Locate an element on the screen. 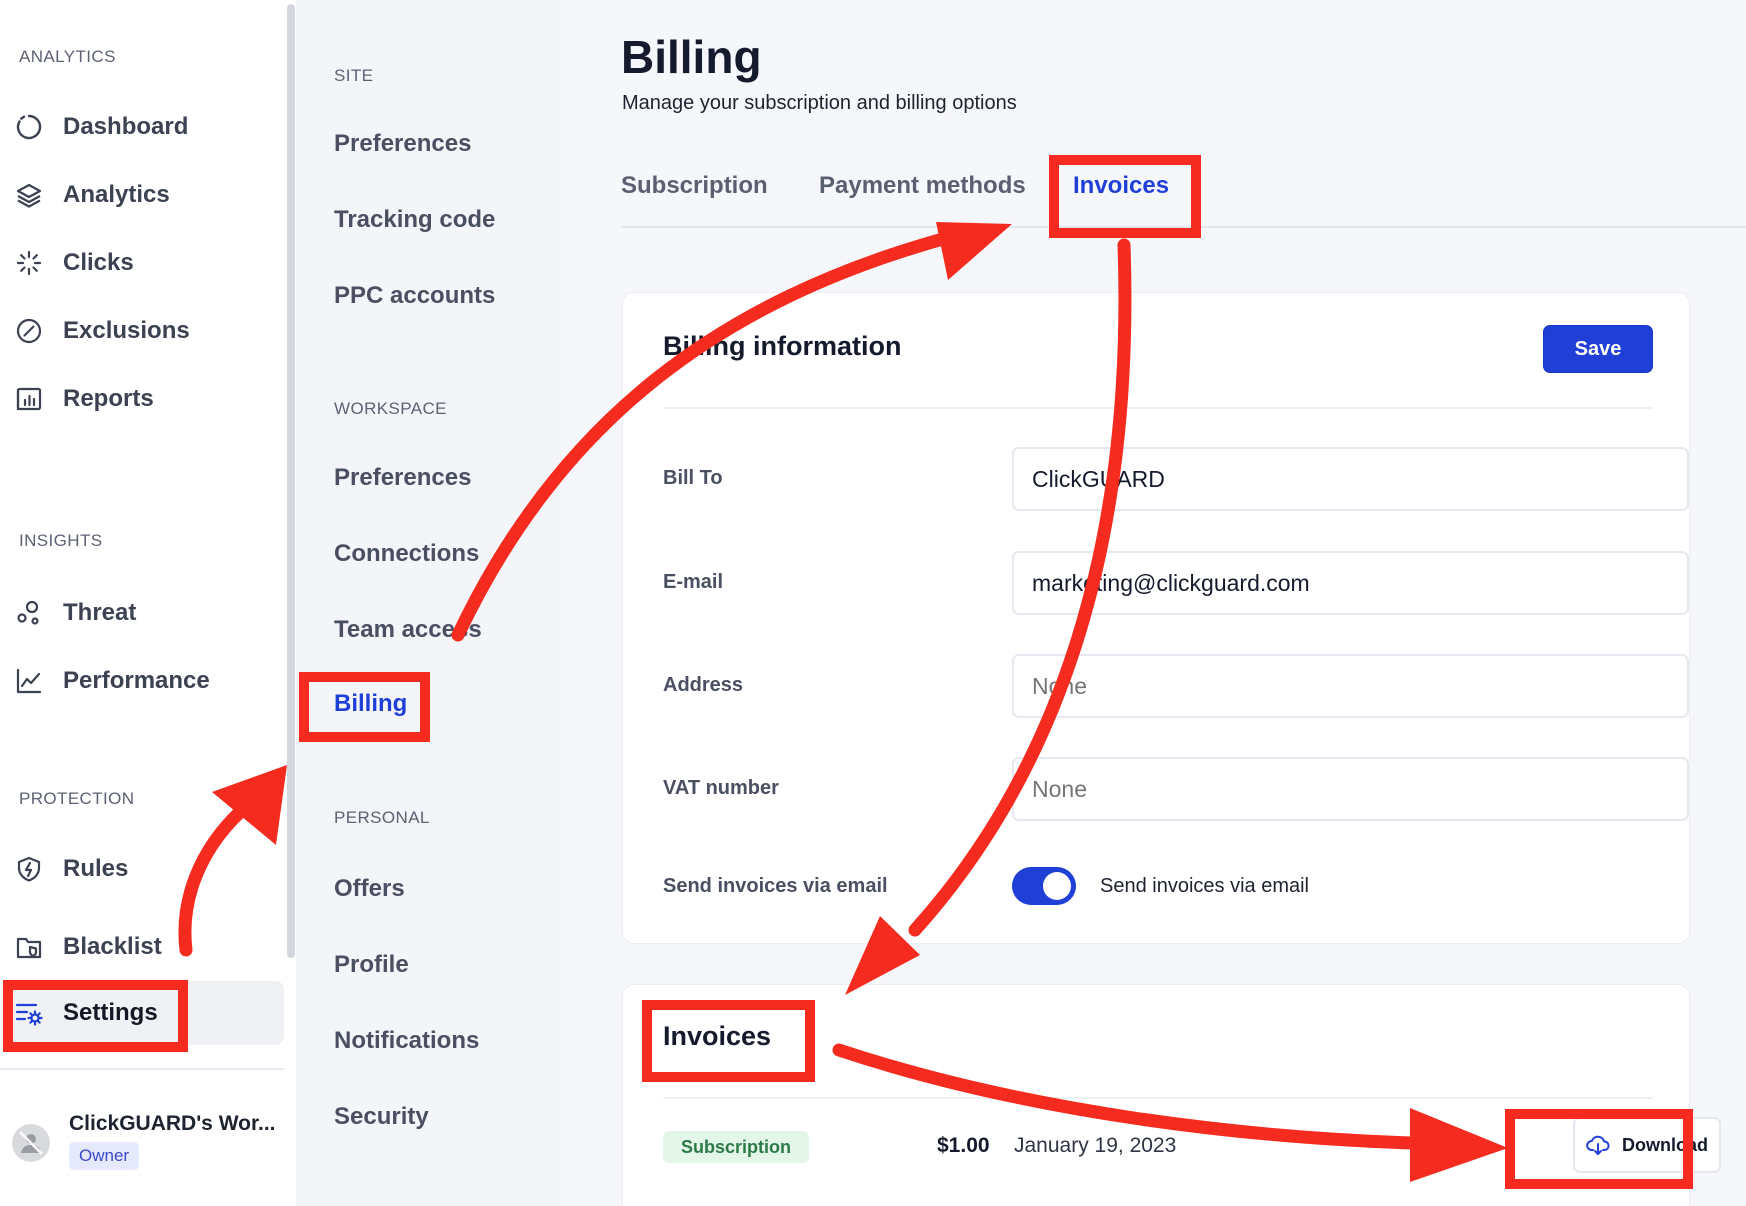 The image size is (1746, 1206). vat-number-label: VAT number is located at coordinates (721, 788).